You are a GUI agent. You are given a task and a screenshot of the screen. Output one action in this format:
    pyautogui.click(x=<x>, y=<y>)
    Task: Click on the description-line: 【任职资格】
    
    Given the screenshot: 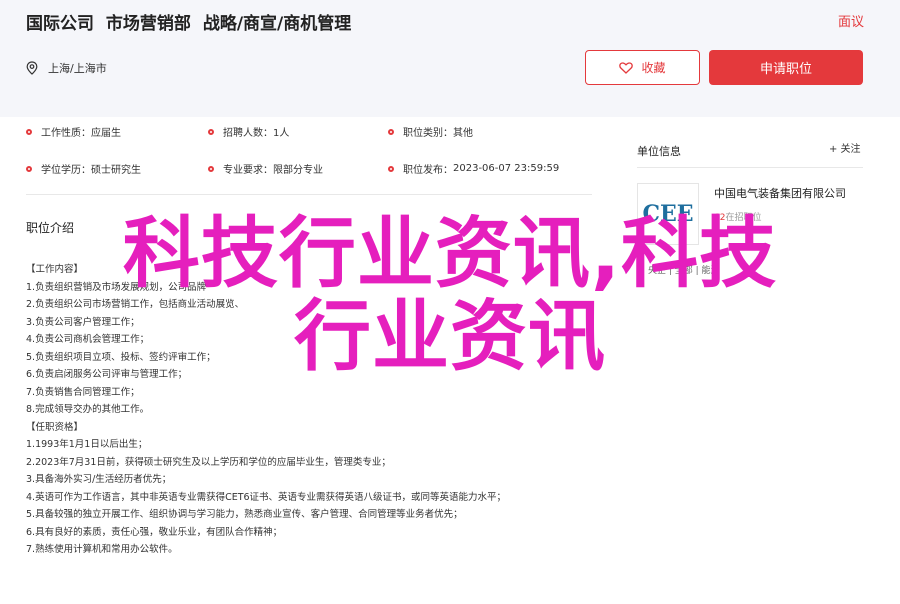 What is the action you would take?
    pyautogui.click(x=55, y=427)
    